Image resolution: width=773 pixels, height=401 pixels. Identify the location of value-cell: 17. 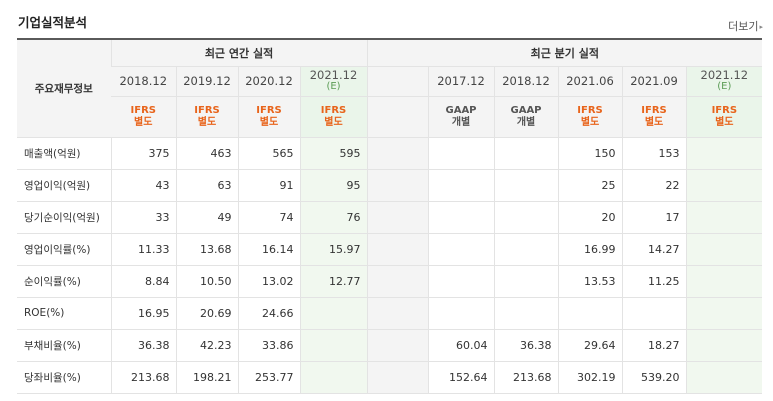
(654, 217).